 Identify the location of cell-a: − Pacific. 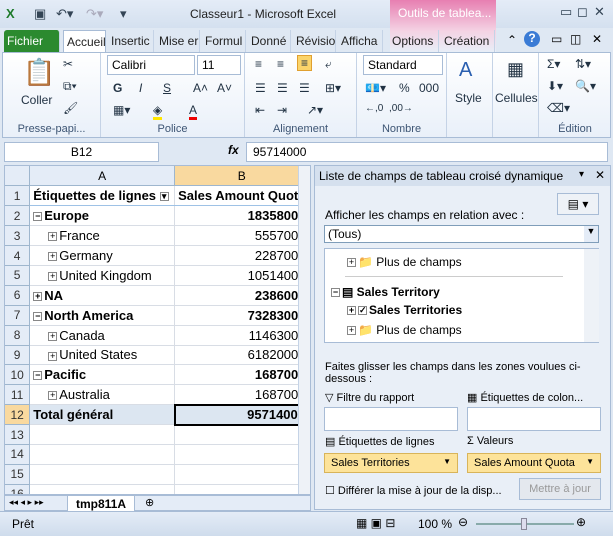
(102, 375).